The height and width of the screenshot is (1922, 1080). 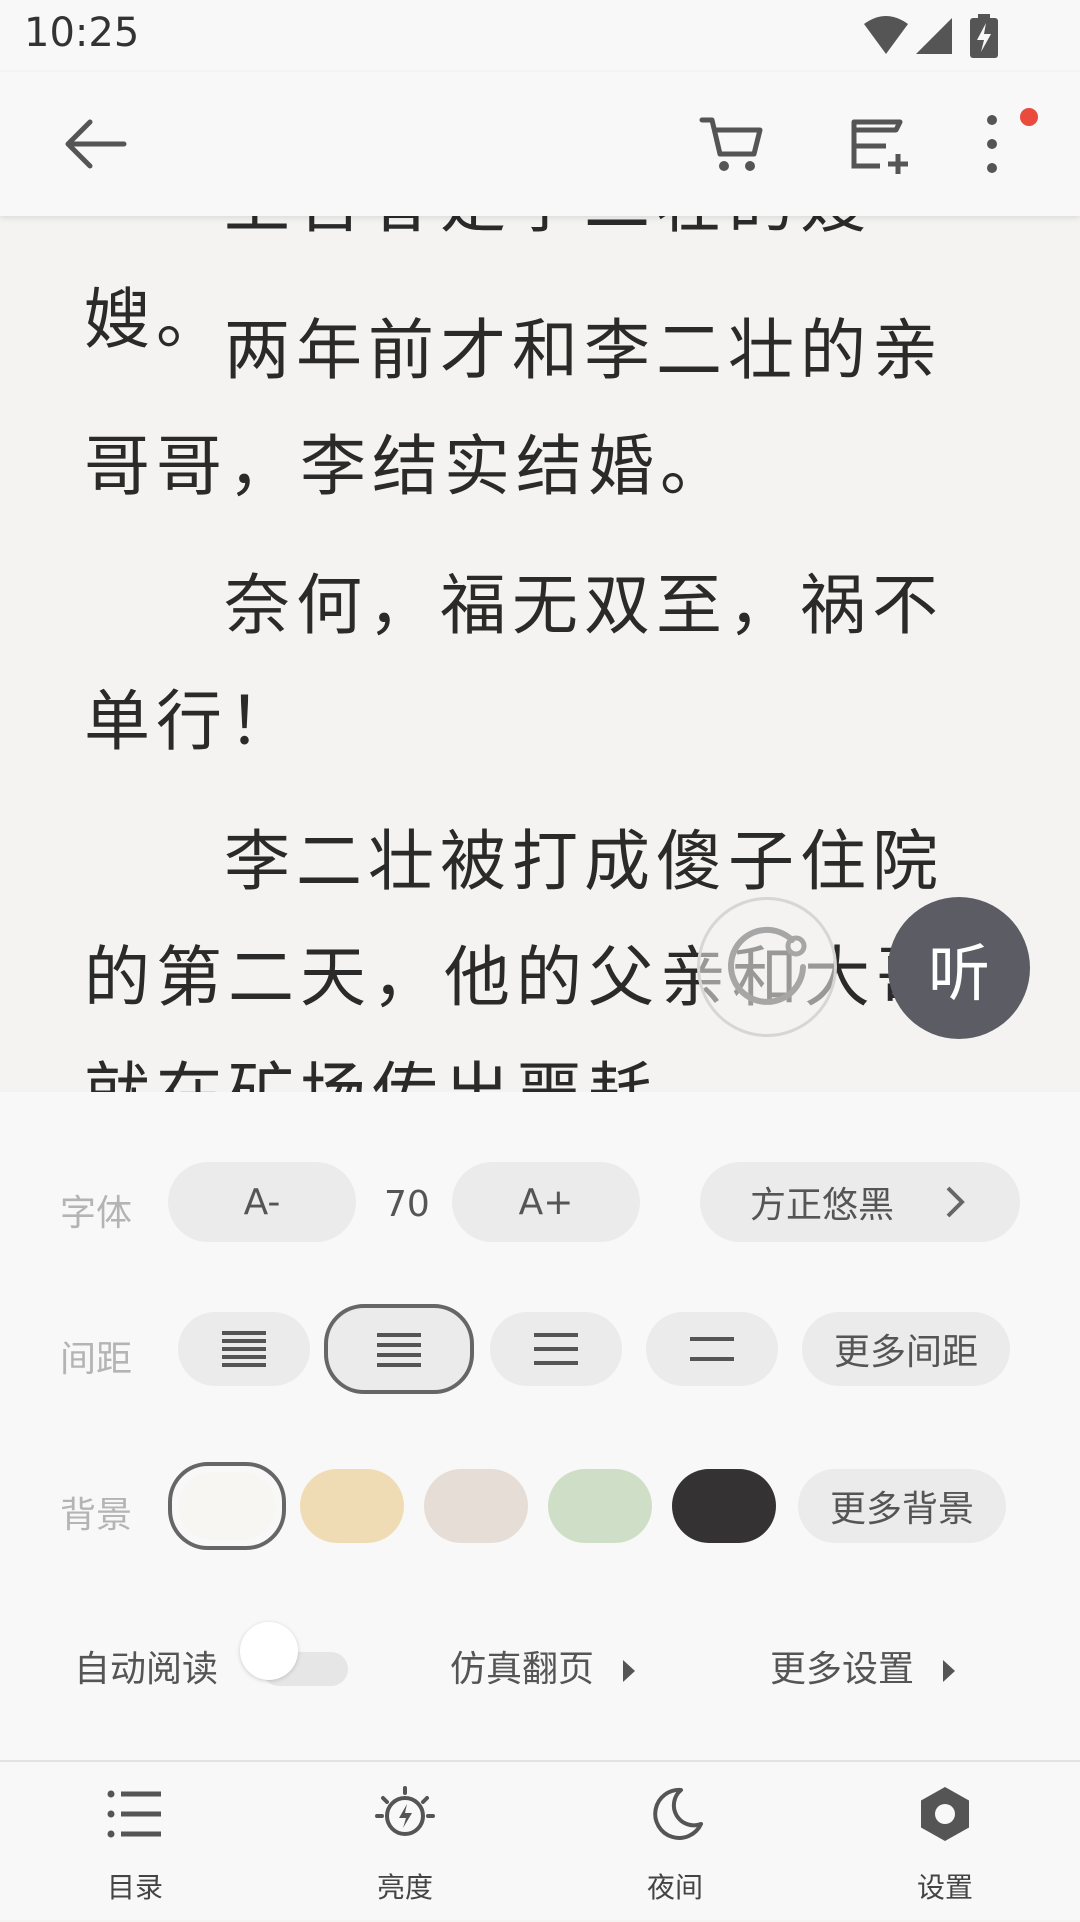 What do you see at coordinates (134, 1814) in the screenshot?
I see `list-icon` at bounding box center [134, 1814].